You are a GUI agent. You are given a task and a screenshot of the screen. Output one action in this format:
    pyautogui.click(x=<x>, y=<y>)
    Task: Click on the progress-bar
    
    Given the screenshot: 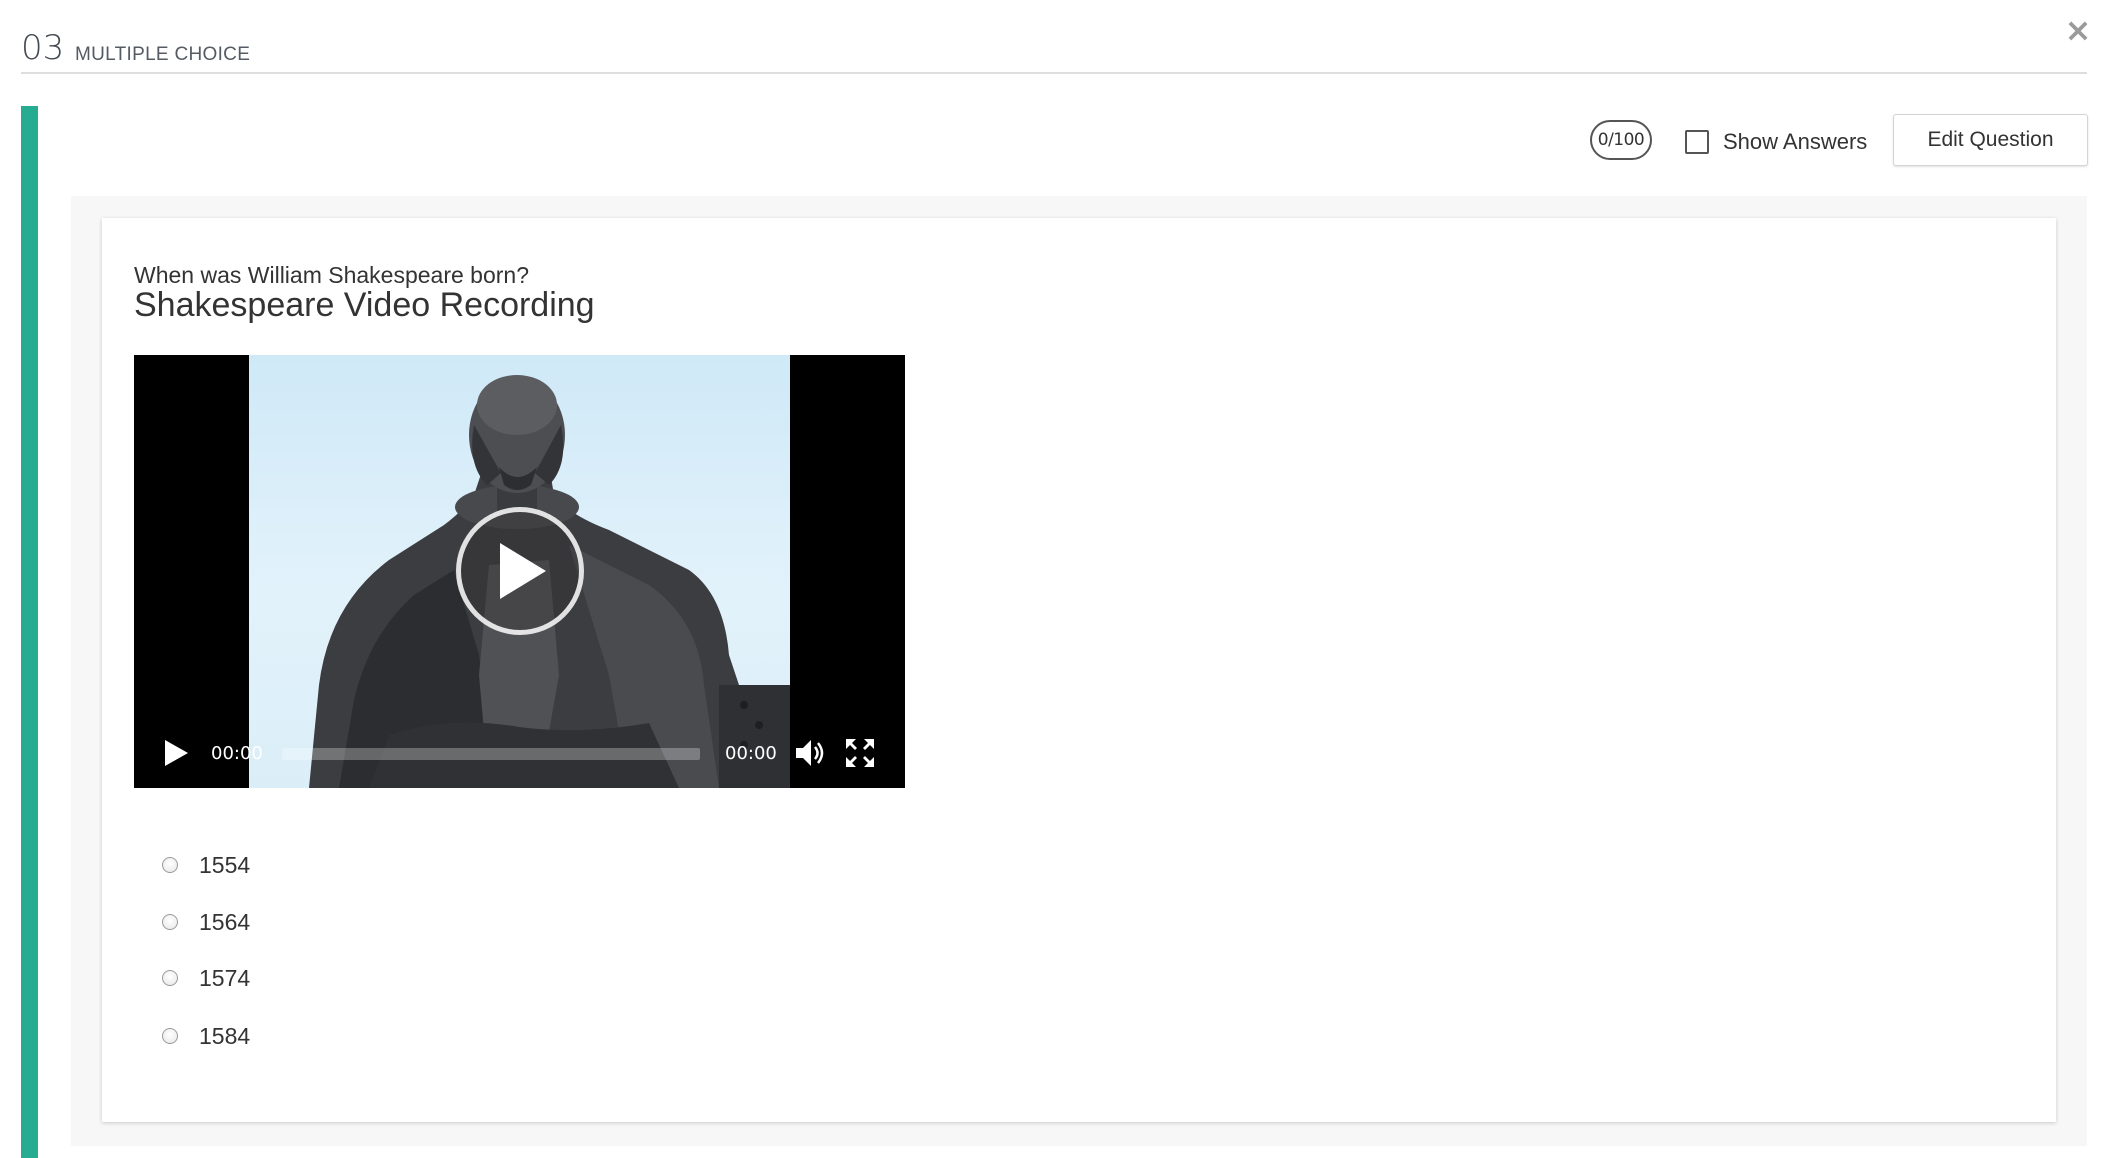 What is the action you would take?
    pyautogui.click(x=491, y=754)
    